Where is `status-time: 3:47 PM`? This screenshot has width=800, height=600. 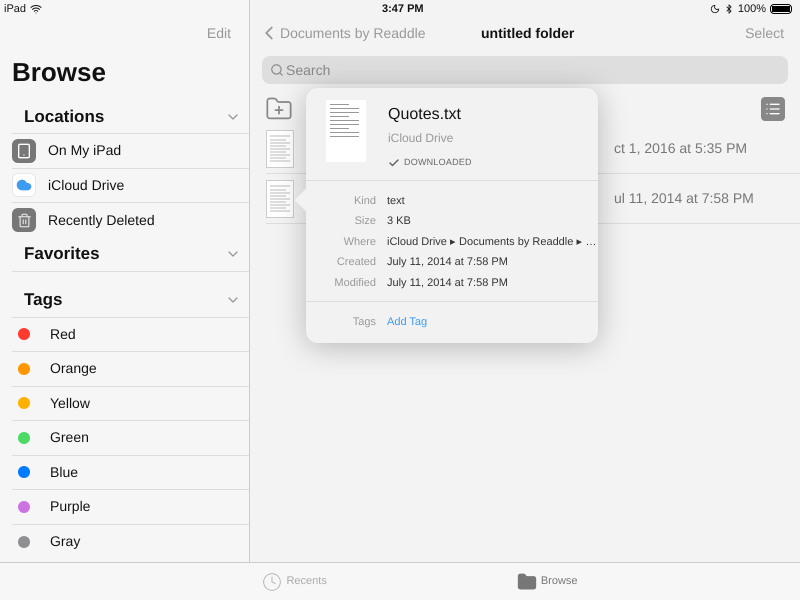 status-time: 3:47 PM is located at coordinates (403, 9).